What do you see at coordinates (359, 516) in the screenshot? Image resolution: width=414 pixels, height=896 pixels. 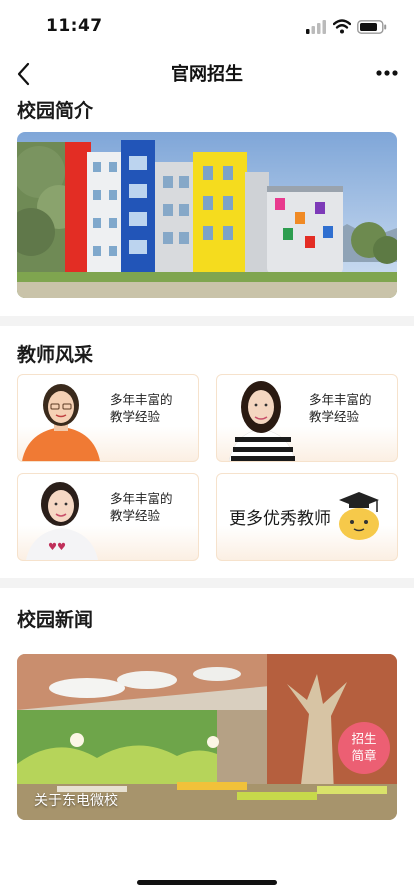 I see `graduation-mascot-icon` at bounding box center [359, 516].